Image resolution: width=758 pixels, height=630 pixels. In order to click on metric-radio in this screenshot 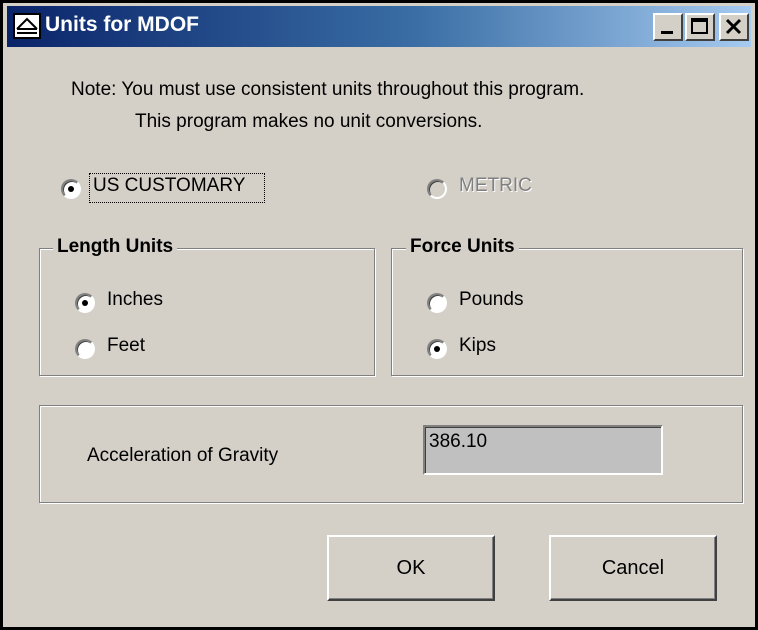, I will do `click(437, 189)`.